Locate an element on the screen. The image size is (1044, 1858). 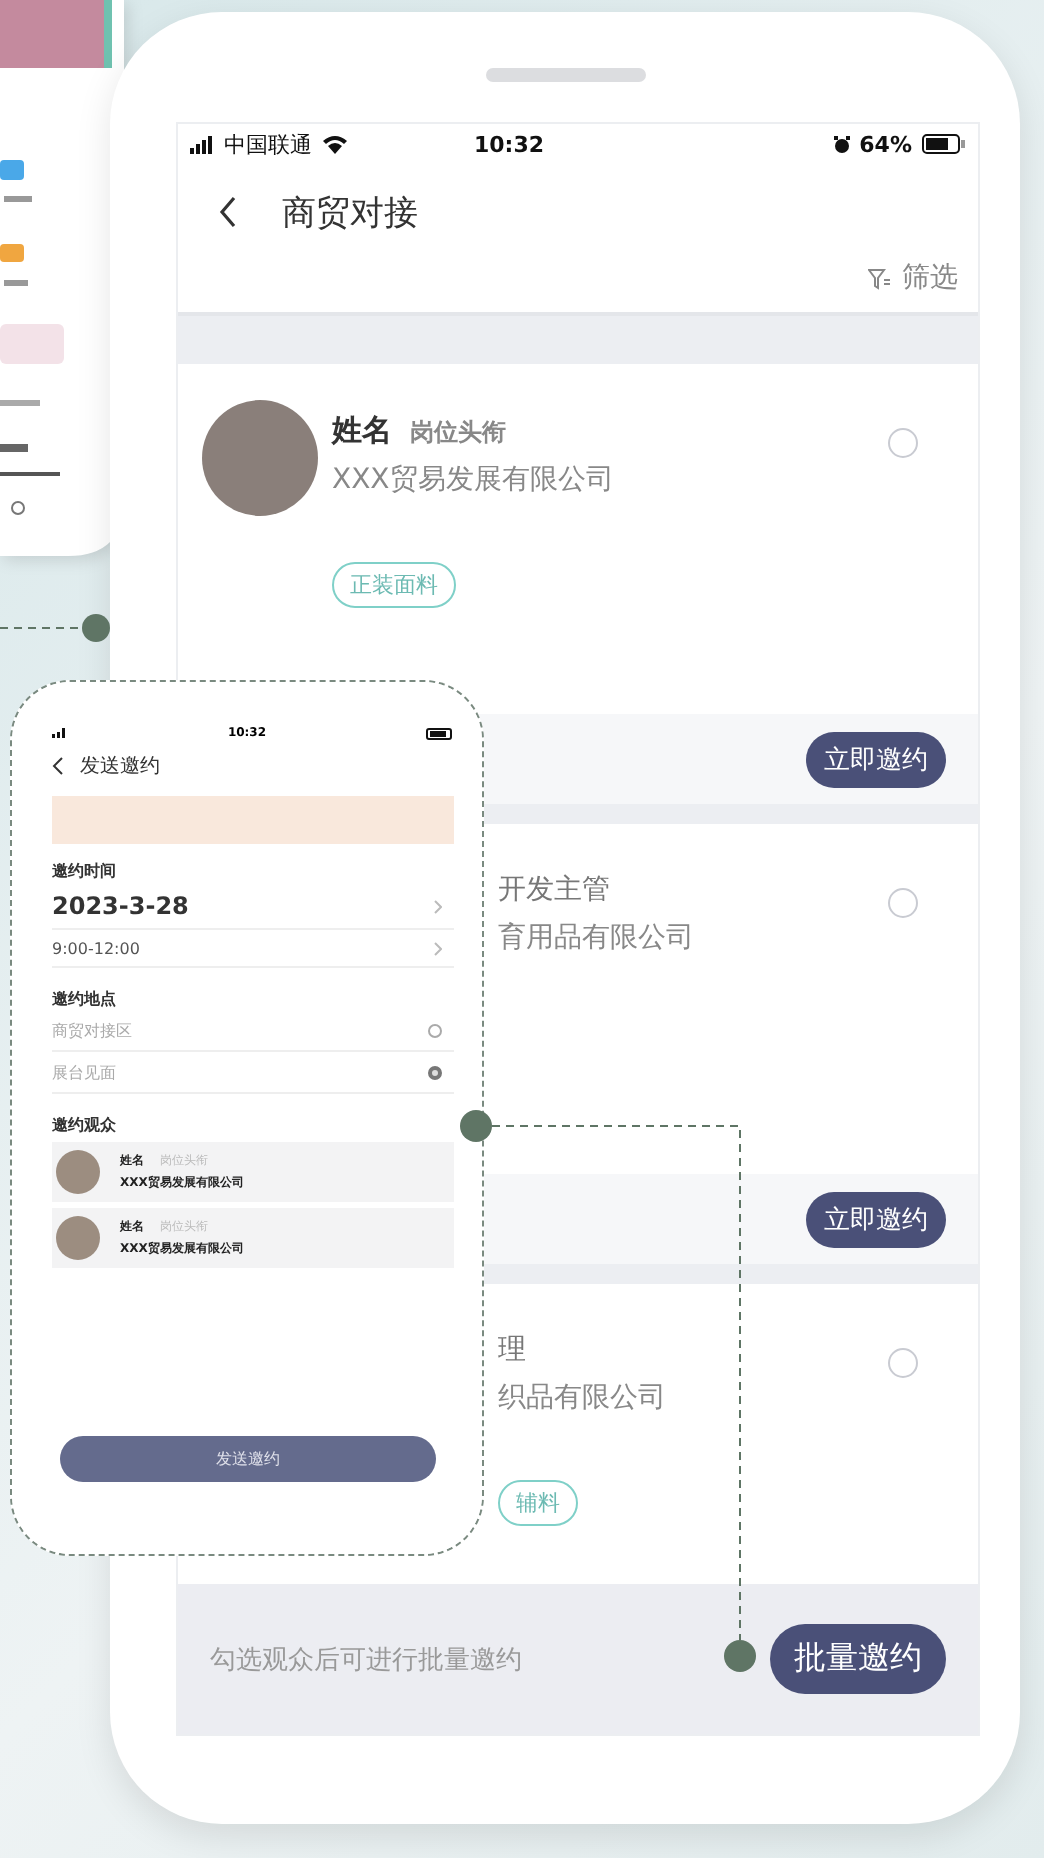
section-label: 邀约观众 is located at coordinates (85, 1125).